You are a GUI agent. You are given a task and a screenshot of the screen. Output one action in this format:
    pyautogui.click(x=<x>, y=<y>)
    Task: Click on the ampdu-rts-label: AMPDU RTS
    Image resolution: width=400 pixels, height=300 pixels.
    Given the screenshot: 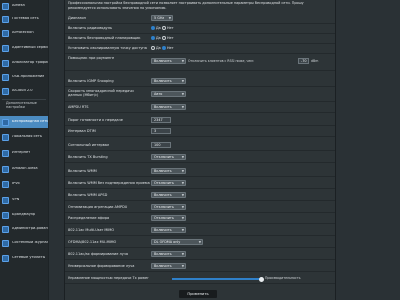 What is the action you would take?
    pyautogui.click(x=78, y=107)
    